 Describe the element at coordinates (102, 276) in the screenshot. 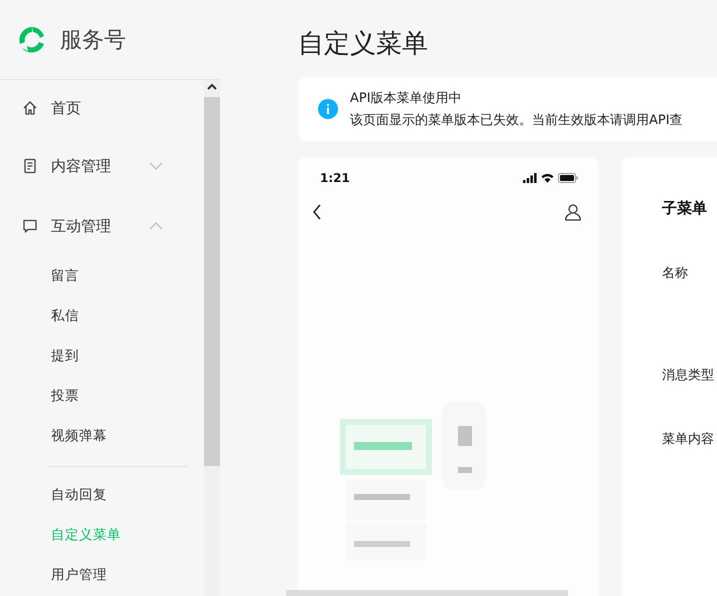

I see `nav-subitem: 留言` at that location.